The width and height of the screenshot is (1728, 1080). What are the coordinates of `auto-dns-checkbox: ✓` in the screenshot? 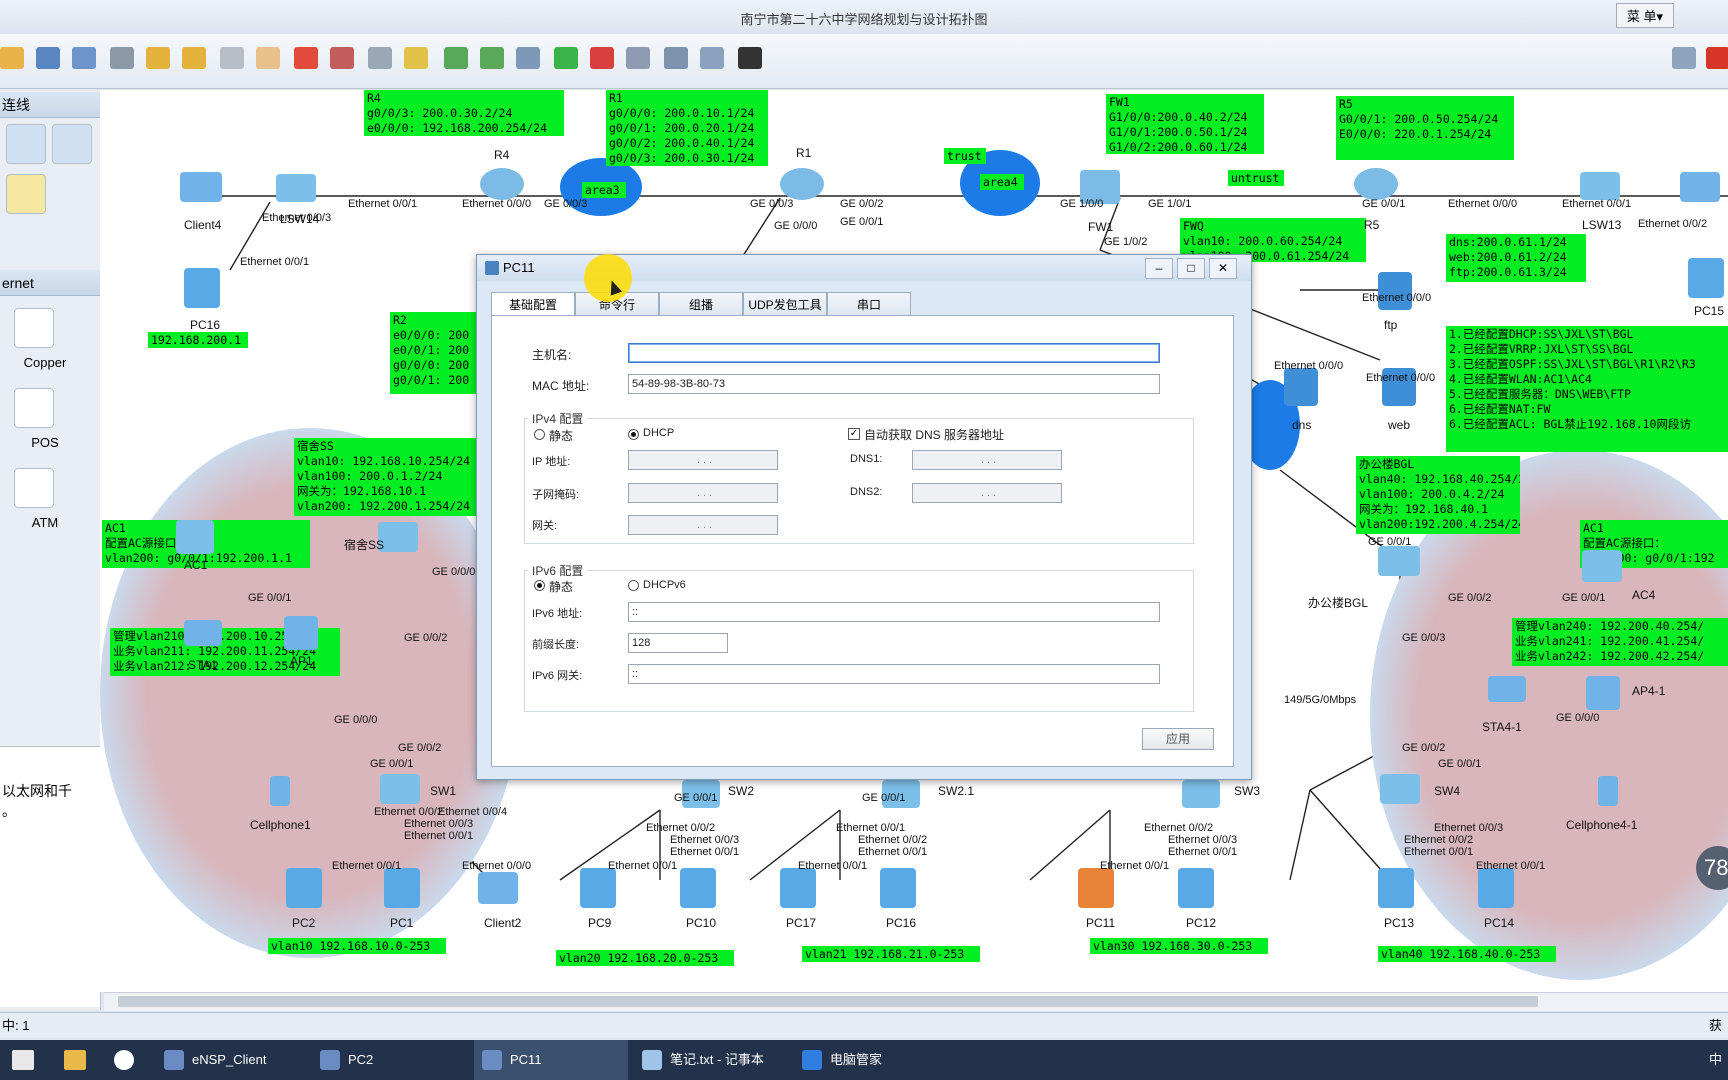 It's located at (854, 434).